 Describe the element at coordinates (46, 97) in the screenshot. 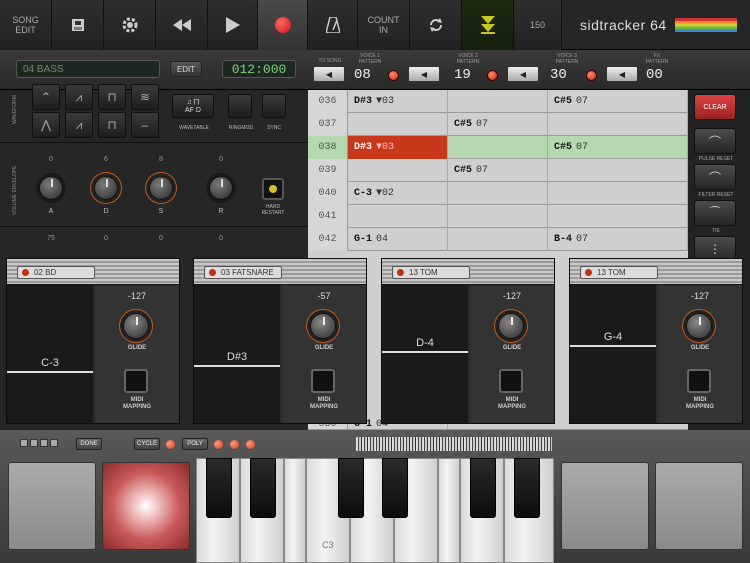

I see `triangle-wave-icon: ⌃` at that location.